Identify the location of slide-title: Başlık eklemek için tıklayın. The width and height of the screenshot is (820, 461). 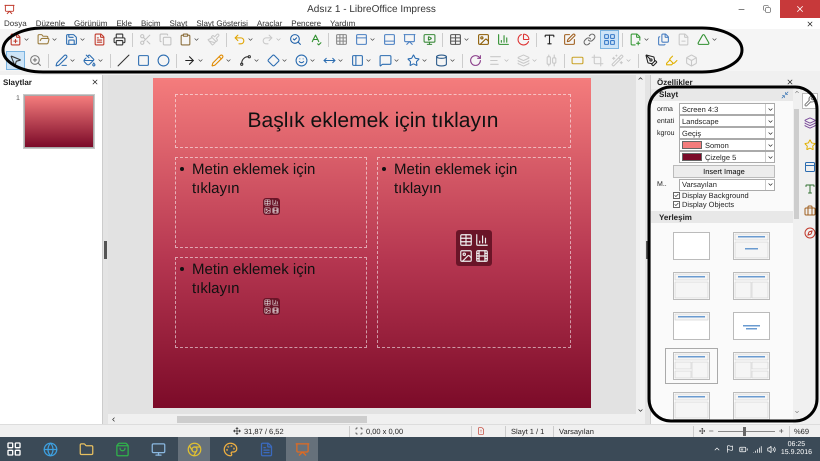
(373, 121).